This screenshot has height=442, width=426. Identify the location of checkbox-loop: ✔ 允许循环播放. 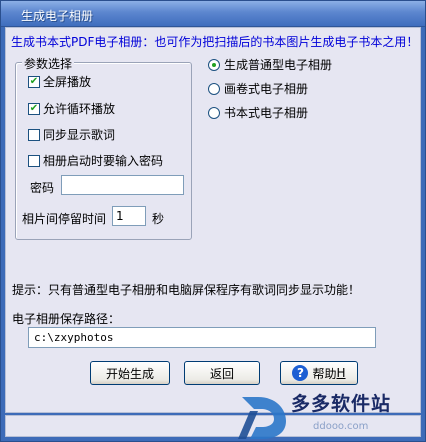
(71, 108).